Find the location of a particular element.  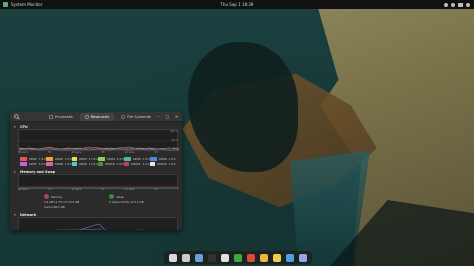

cpu-percent: 5.0% is located at coordinates (42, 164).